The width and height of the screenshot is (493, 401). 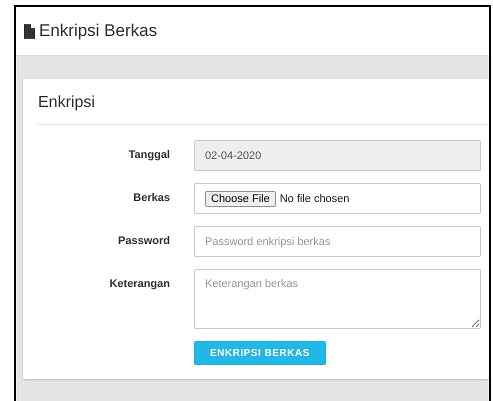 I want to click on file-field: Choose File No file chosen, so click(x=337, y=198).